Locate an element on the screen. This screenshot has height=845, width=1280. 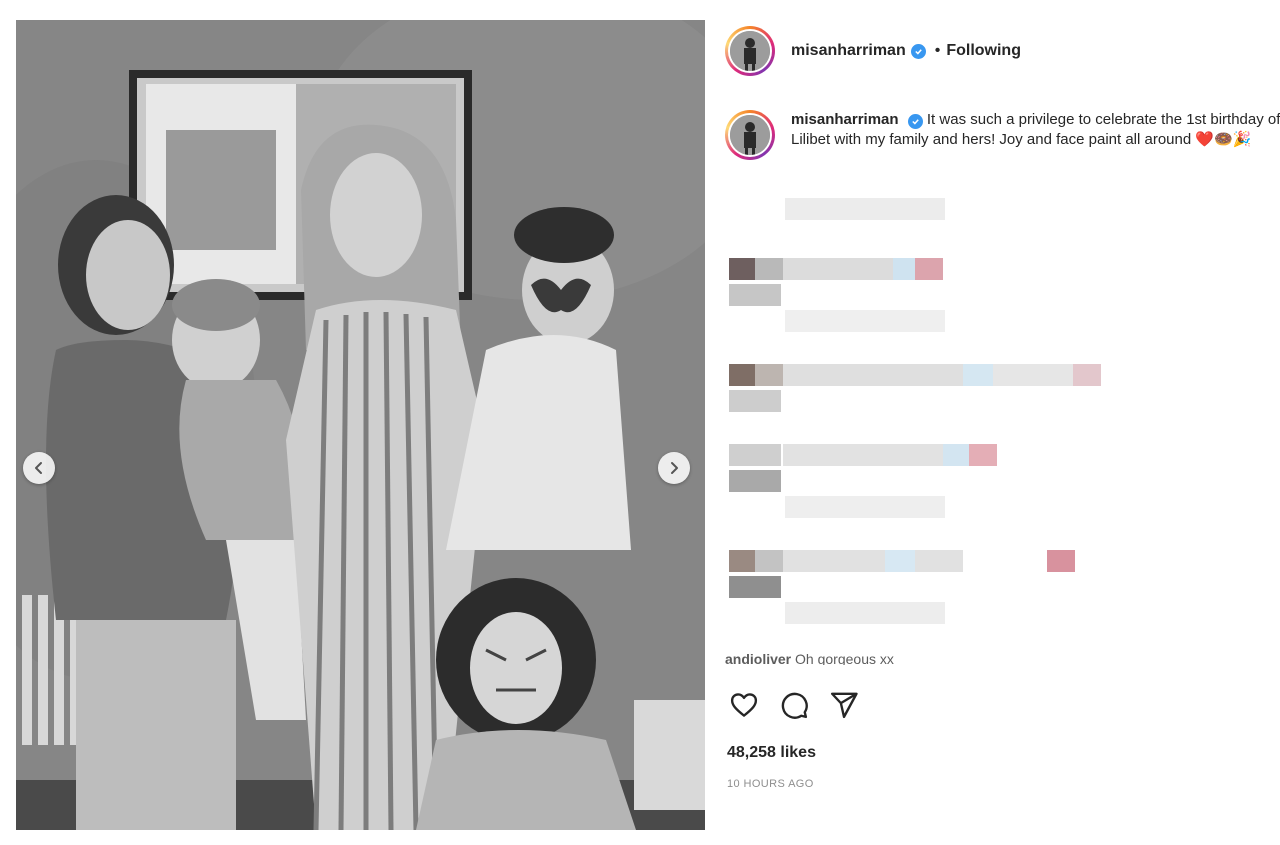
send-icon is located at coordinates (844, 705).